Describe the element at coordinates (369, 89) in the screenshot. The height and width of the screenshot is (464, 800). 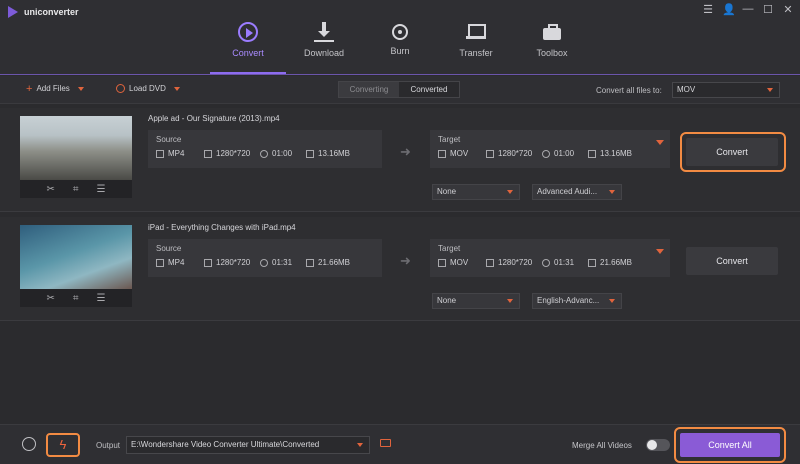
I see `tab-converting: Converting` at that location.